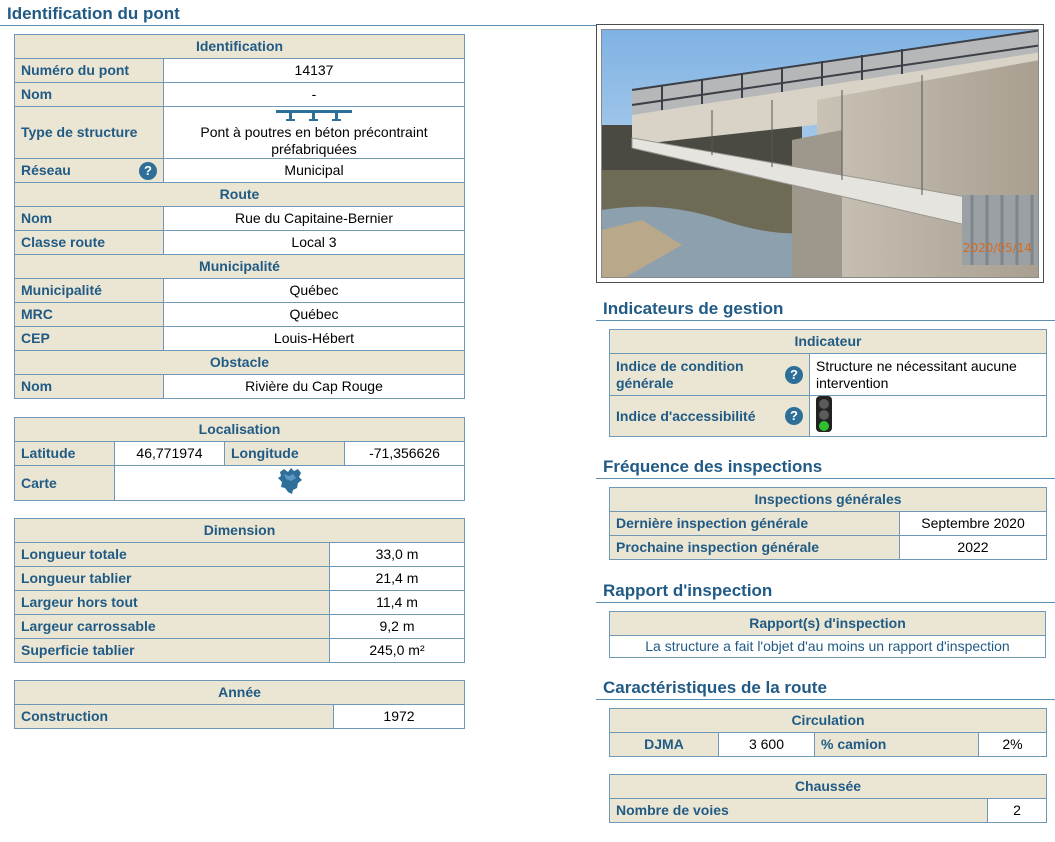 This screenshot has height=842, width=1055. Describe the element at coordinates (314, 70) in the screenshot. I see `numero-value: 14137` at that location.